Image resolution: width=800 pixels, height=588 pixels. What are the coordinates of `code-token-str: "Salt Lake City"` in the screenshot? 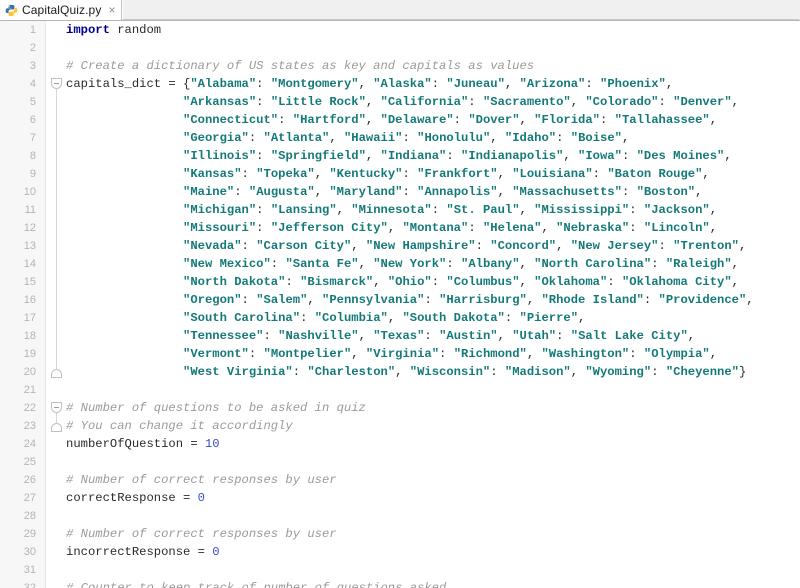 It's located at (629, 336).